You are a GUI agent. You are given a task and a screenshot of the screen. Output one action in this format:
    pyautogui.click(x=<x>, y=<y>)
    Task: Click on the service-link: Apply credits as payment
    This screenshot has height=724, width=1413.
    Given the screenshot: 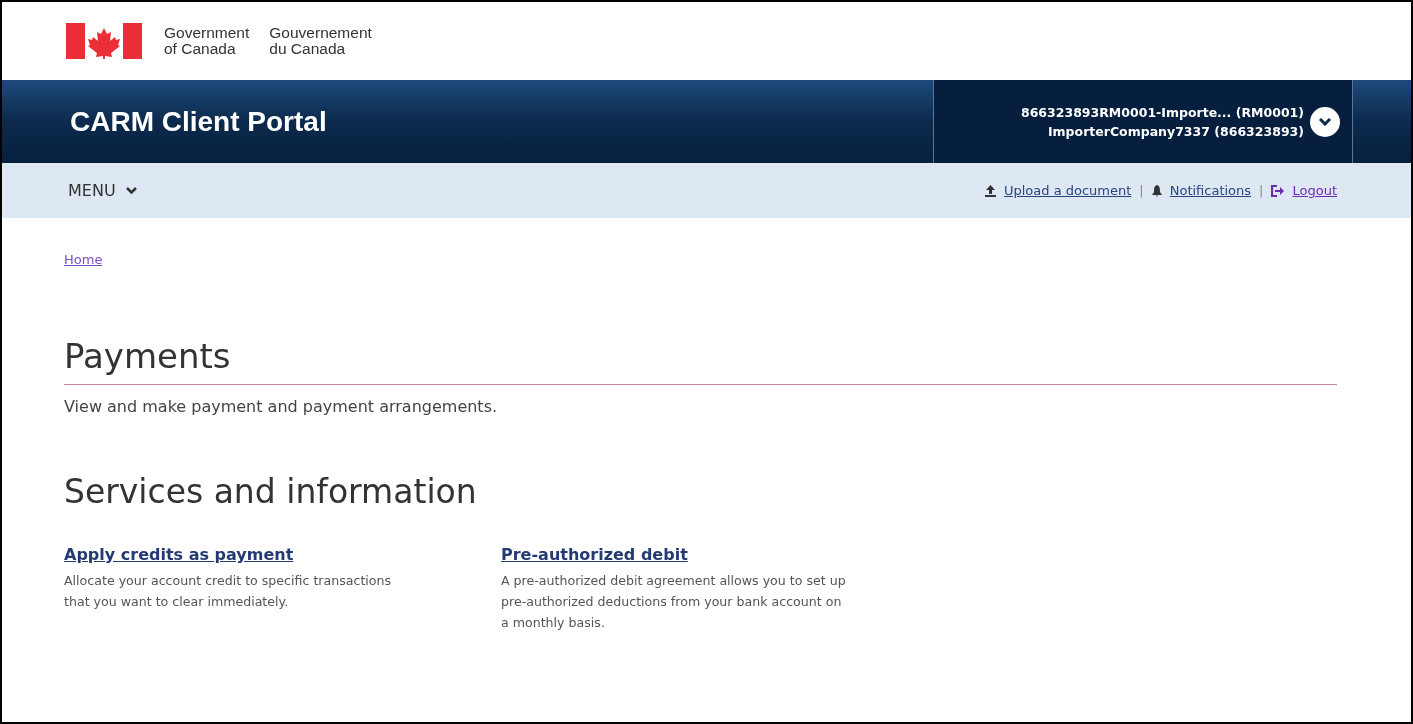 What is the action you would take?
    pyautogui.click(x=179, y=554)
    